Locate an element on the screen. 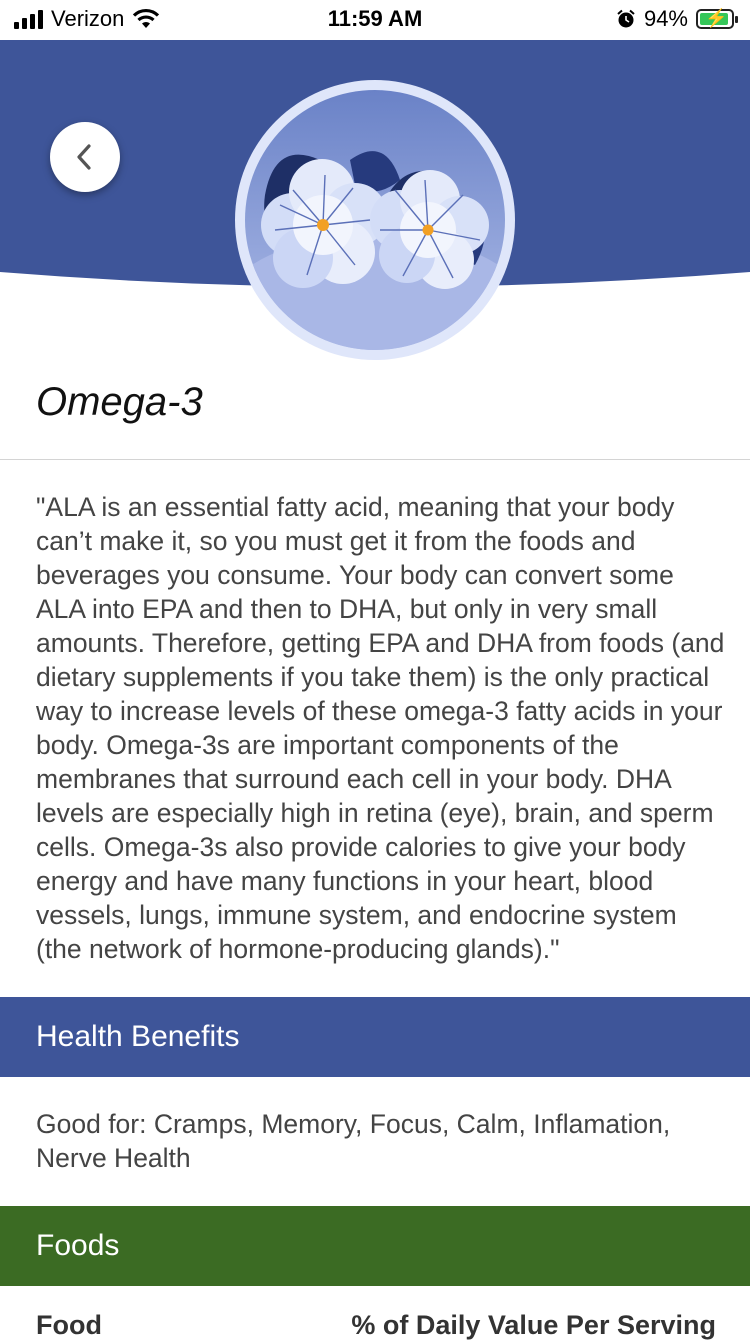 The image size is (750, 1341). title-divider is located at coordinates (375, 459).